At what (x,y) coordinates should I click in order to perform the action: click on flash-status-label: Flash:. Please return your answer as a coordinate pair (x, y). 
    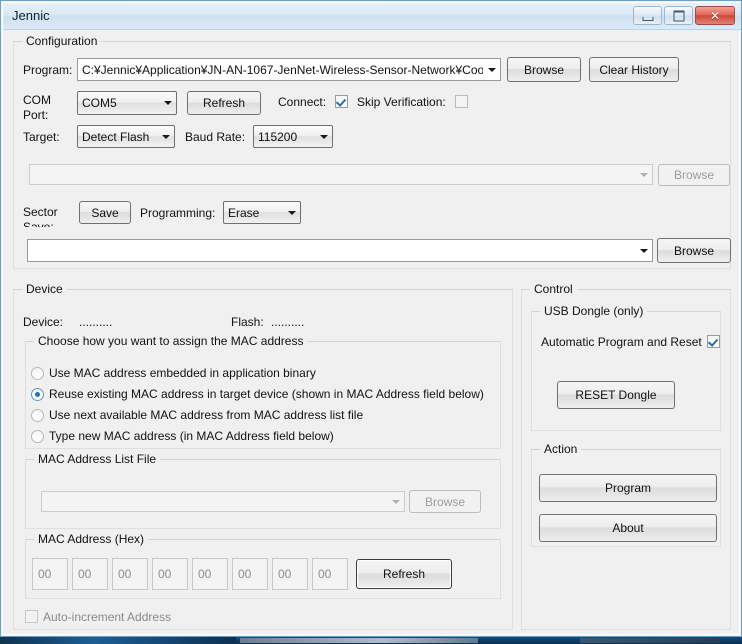
    Looking at the image, I should click on (247, 322).